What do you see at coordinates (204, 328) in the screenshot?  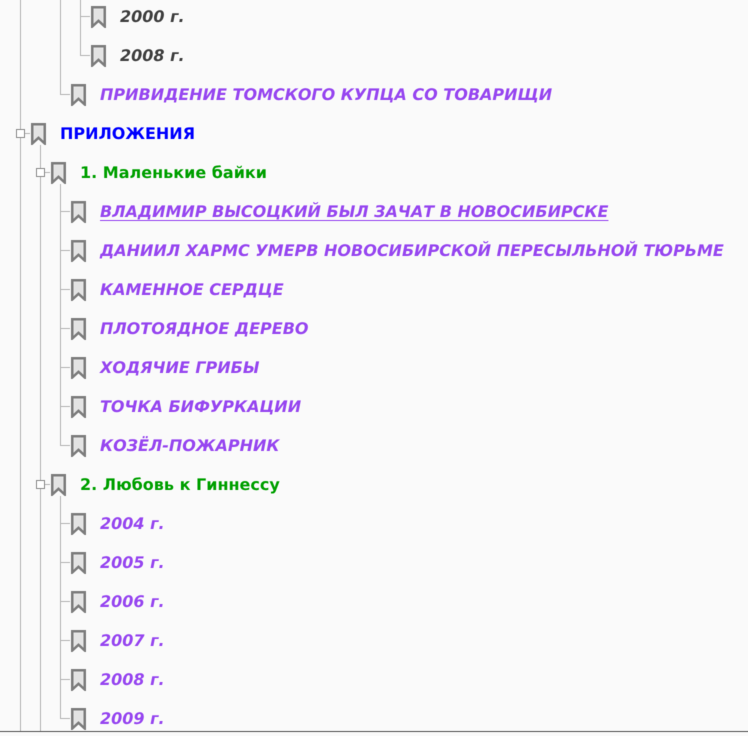 I see `bookmark-item: ПЛОТОЯДНОЕ ДЕРЕВО` at bounding box center [204, 328].